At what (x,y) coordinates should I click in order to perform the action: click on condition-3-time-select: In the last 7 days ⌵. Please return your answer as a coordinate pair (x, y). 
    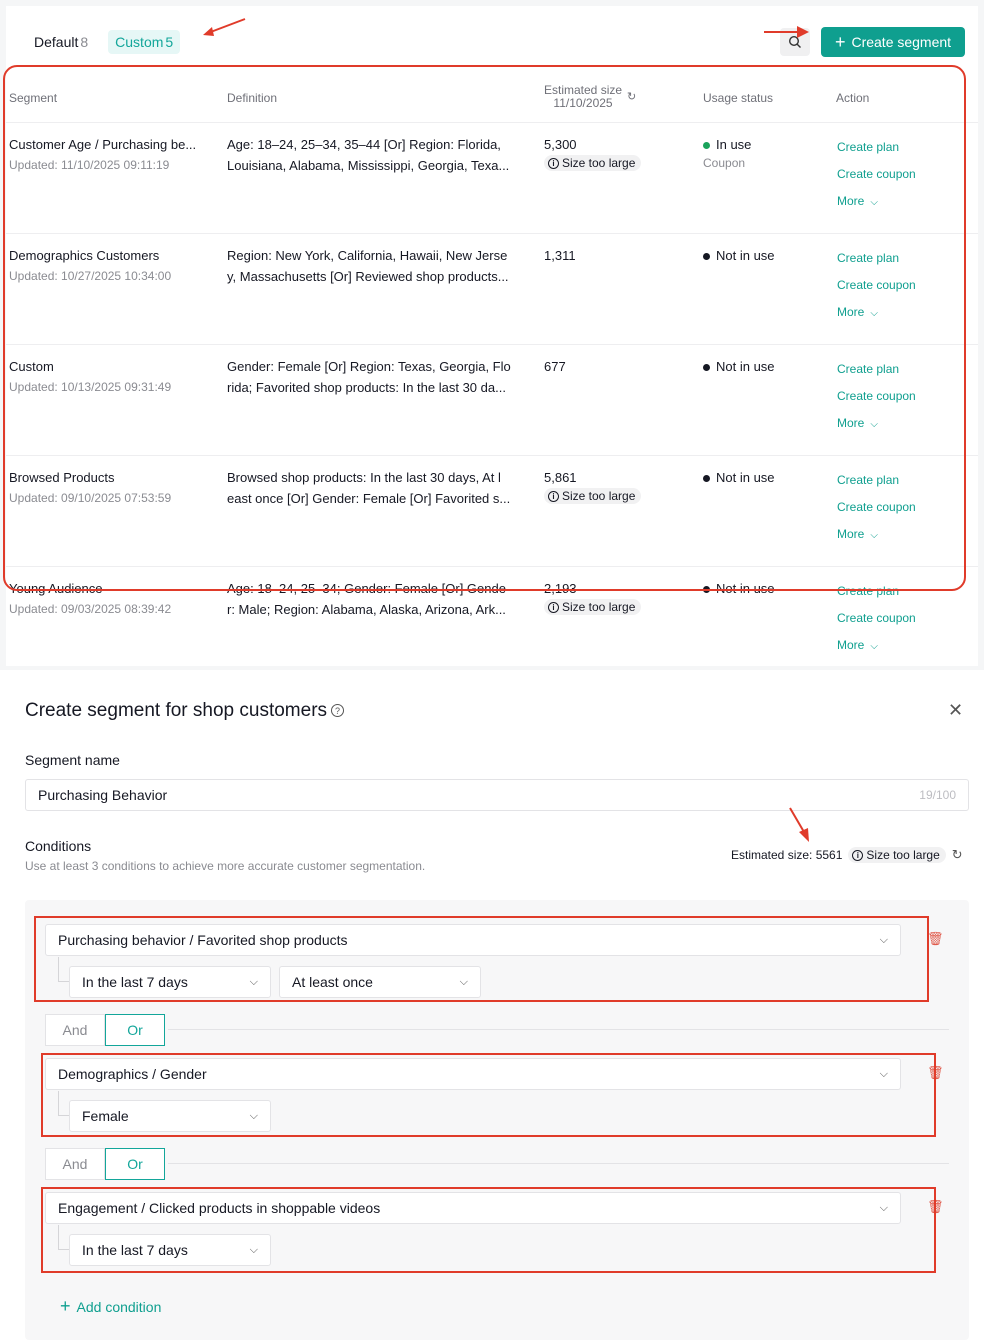
    Looking at the image, I should click on (170, 1250).